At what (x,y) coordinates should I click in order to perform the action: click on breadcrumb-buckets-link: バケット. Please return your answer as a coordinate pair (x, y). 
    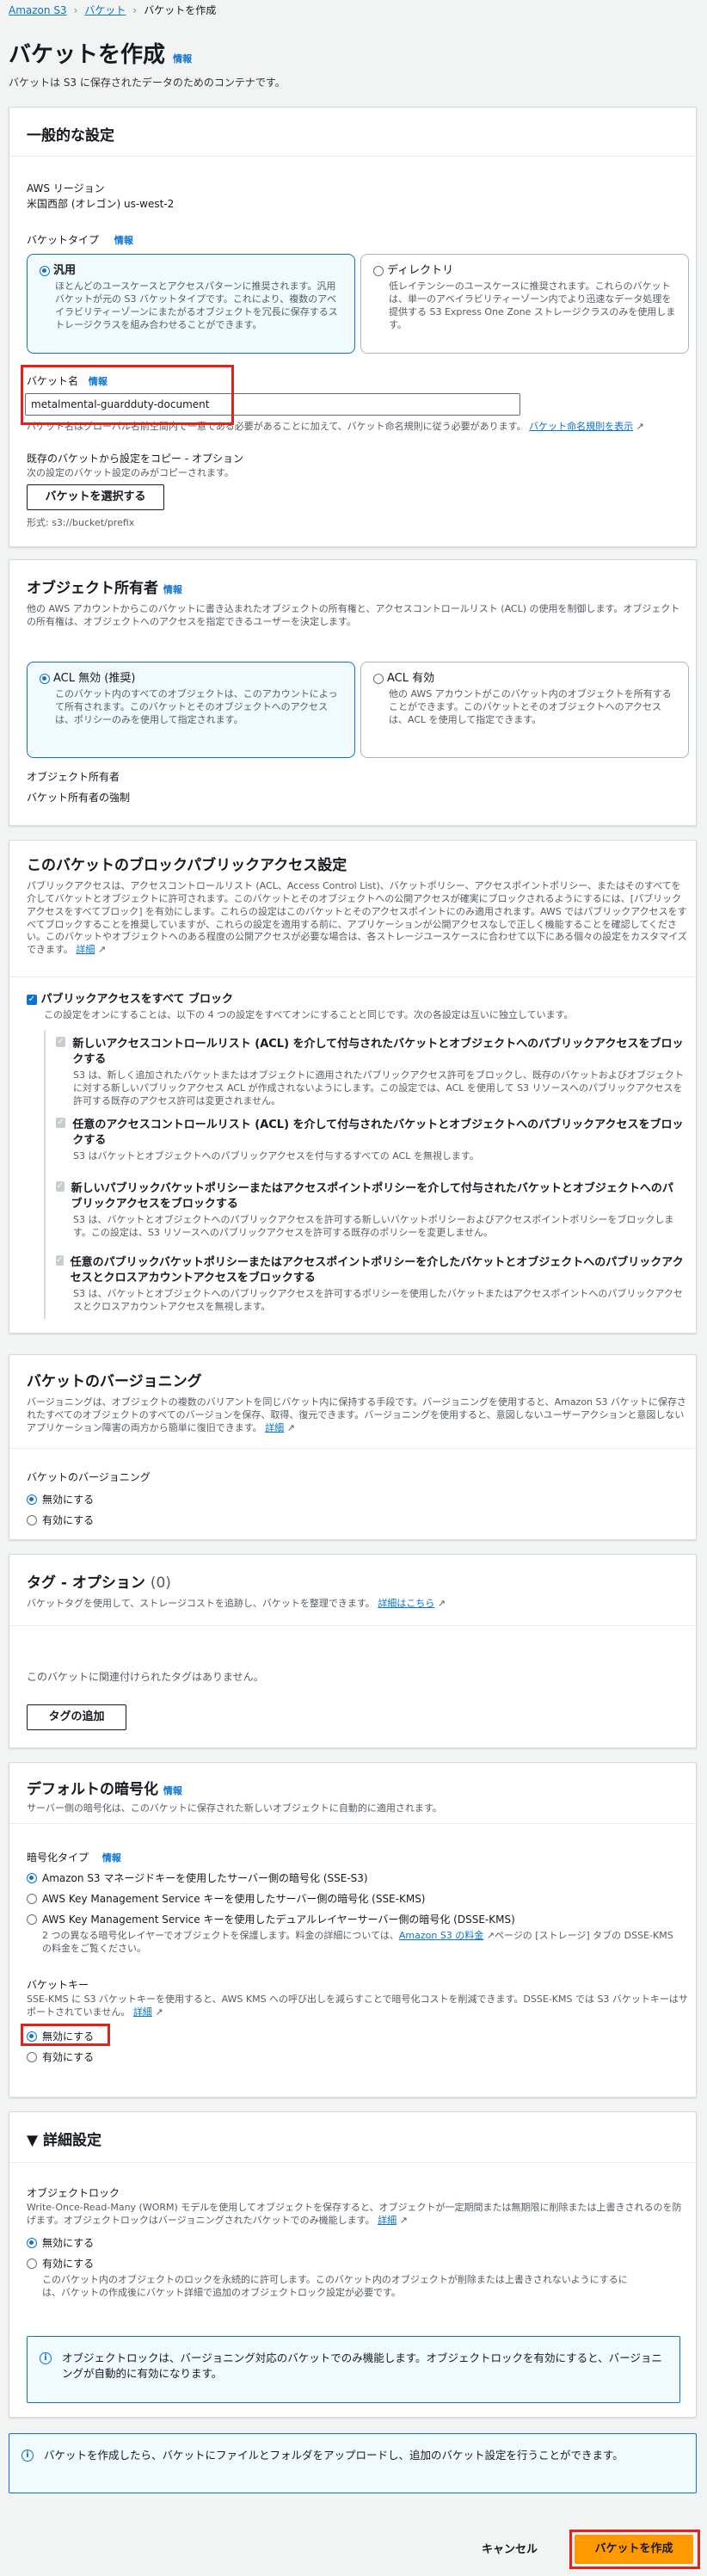
    Looking at the image, I should click on (105, 10).